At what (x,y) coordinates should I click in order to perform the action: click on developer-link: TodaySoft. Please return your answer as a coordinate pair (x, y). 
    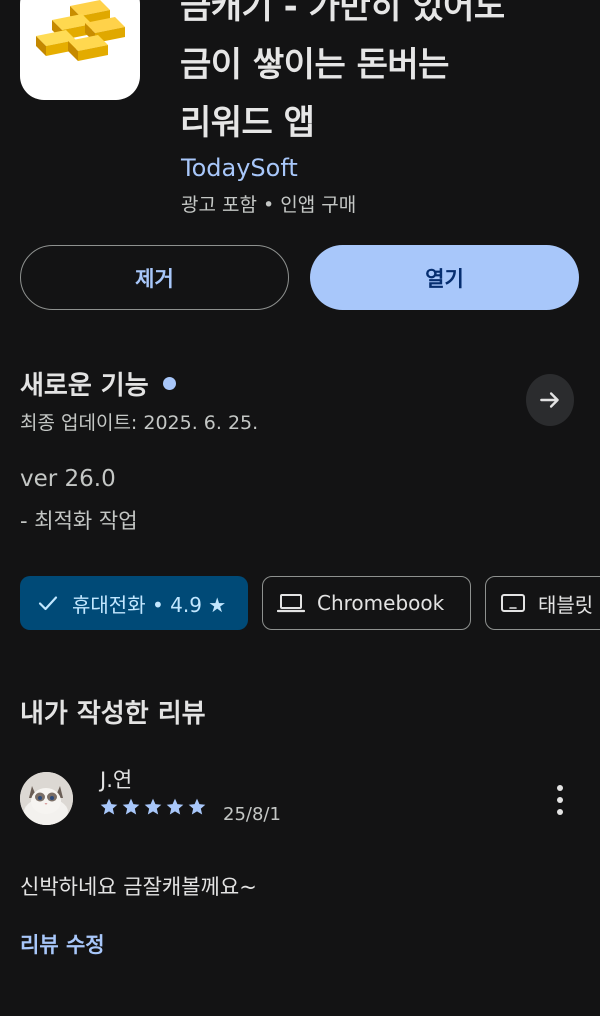
    Looking at the image, I should click on (239, 168).